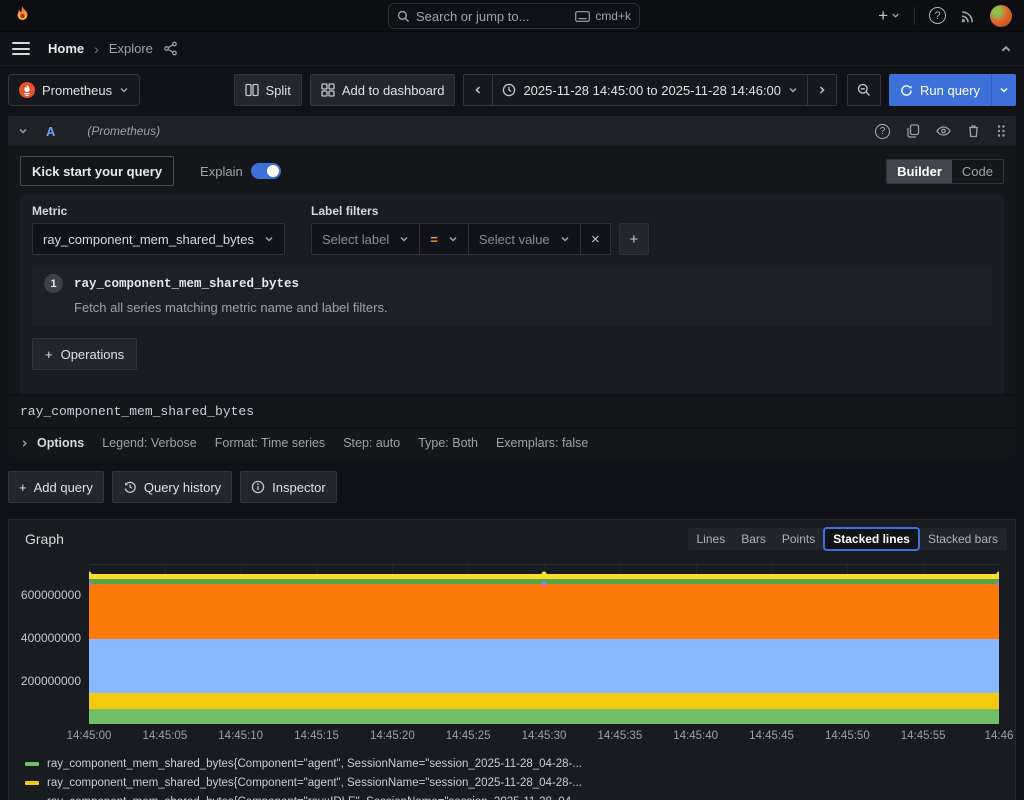  What do you see at coordinates (633, 239) in the screenshot?
I see `add-filter-button: +` at bounding box center [633, 239].